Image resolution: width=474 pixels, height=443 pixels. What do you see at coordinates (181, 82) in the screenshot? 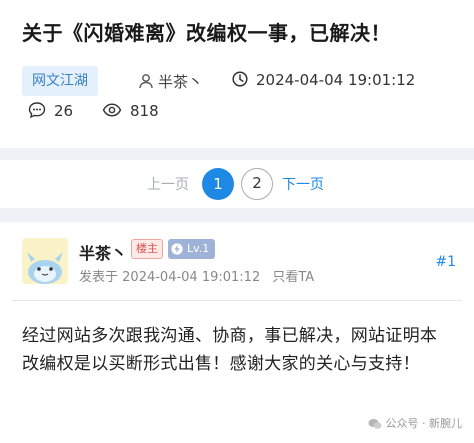
I see `thread-author-name: 半茶丶` at bounding box center [181, 82].